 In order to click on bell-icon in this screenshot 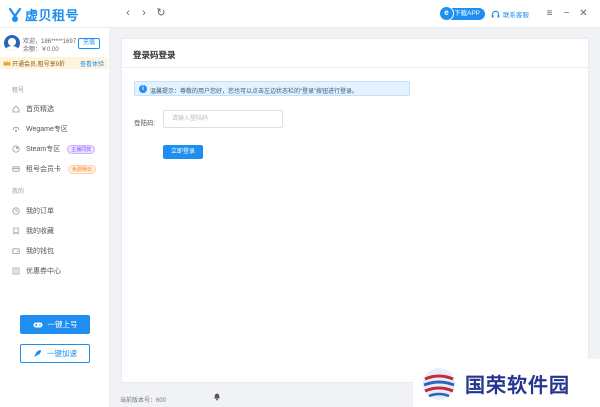, I will do `click(217, 396)`.